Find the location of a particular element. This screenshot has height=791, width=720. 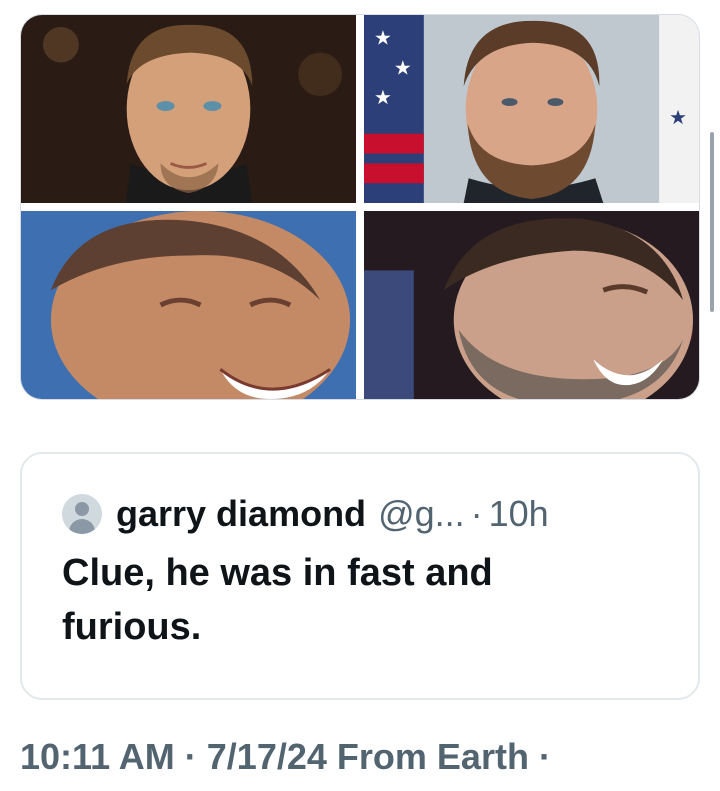

quoted-tweet-header: garry diamond @g... · 10h is located at coordinates (361, 514).